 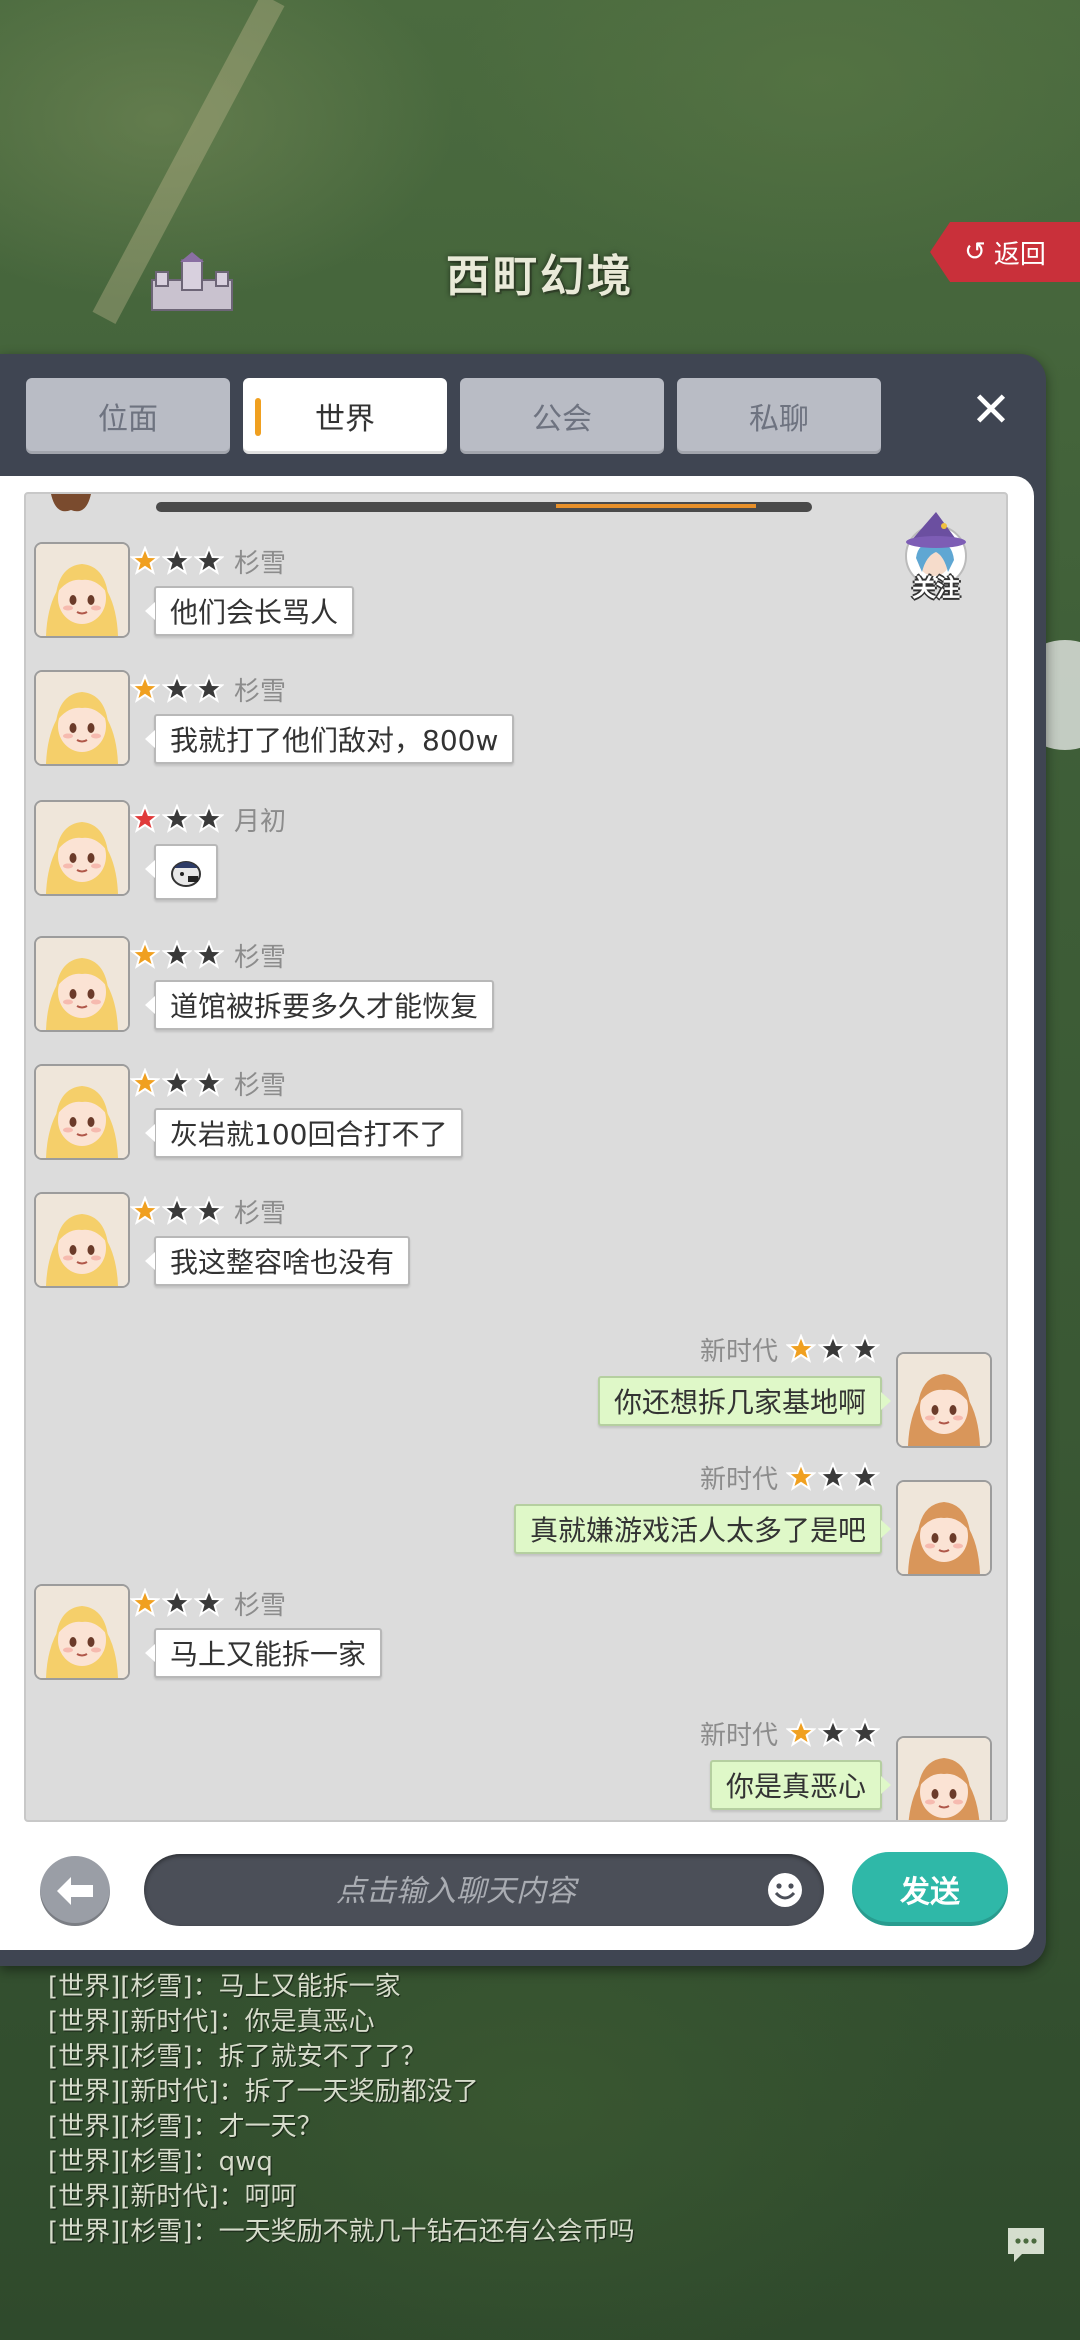 What do you see at coordinates (936, 588) in the screenshot?
I see `follow-label: 关注` at bounding box center [936, 588].